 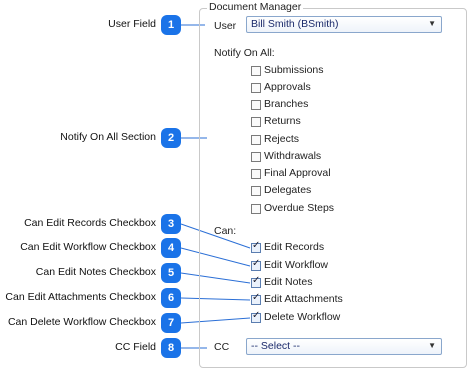 What do you see at coordinates (171, 138) in the screenshot?
I see `annotation-badge-2: 2` at bounding box center [171, 138].